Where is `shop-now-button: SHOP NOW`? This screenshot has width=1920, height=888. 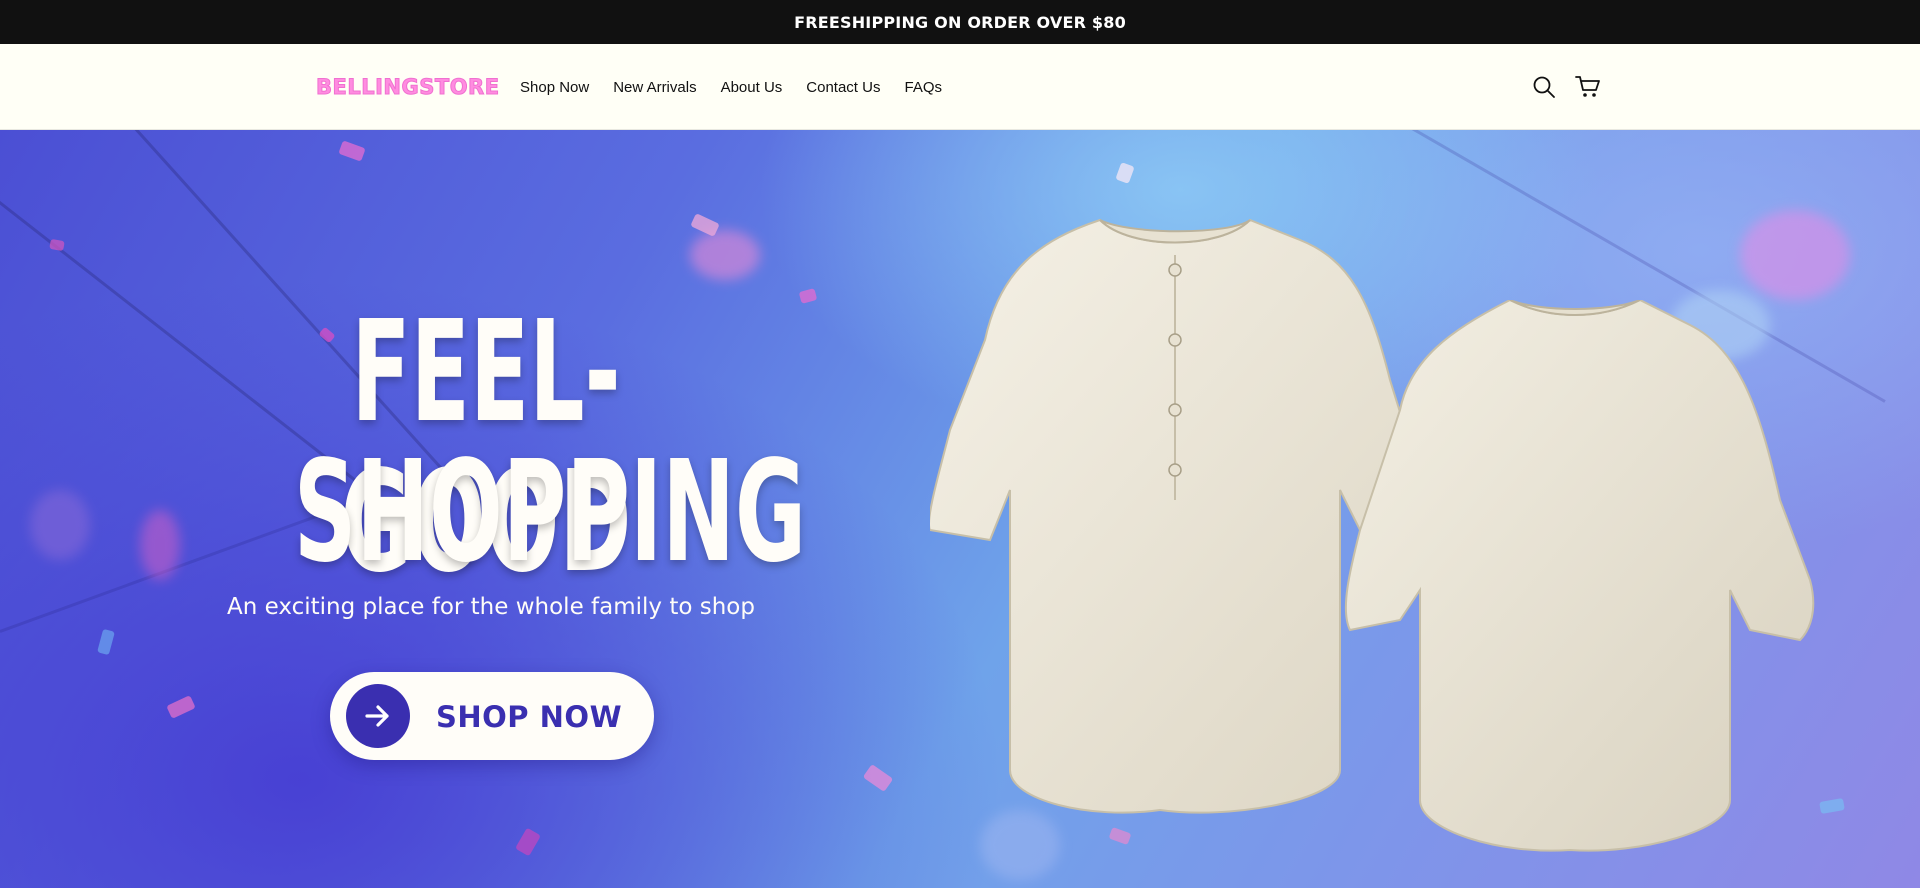
shop-now-button: SHOP NOW is located at coordinates (492, 716).